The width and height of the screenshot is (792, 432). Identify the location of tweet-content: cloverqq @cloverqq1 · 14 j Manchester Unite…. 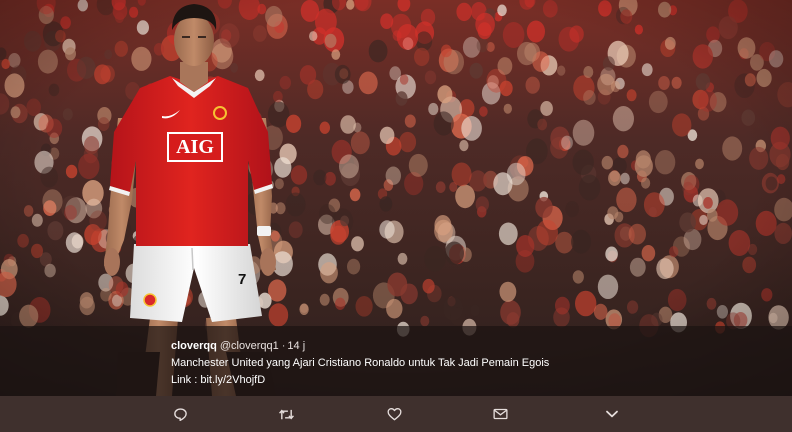
(471, 363).